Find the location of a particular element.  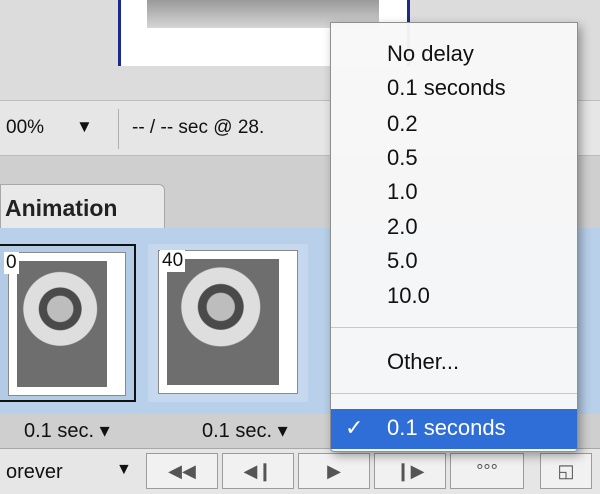

menu-item-5-0: 5.0 is located at coordinates (402, 261).